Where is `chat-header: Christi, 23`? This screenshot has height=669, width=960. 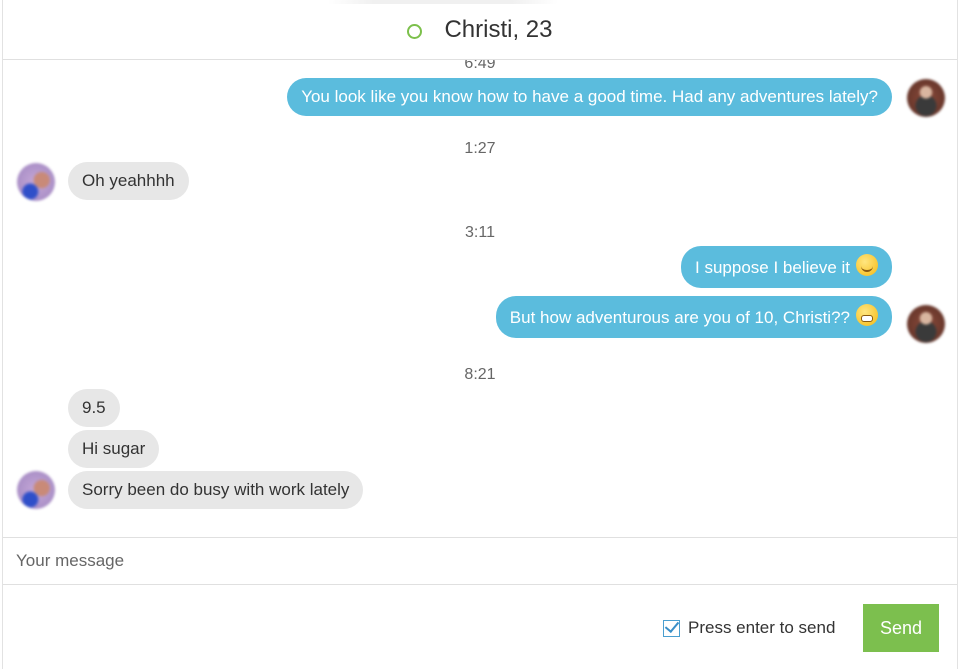 chat-header: Christi, 23 is located at coordinates (480, 30).